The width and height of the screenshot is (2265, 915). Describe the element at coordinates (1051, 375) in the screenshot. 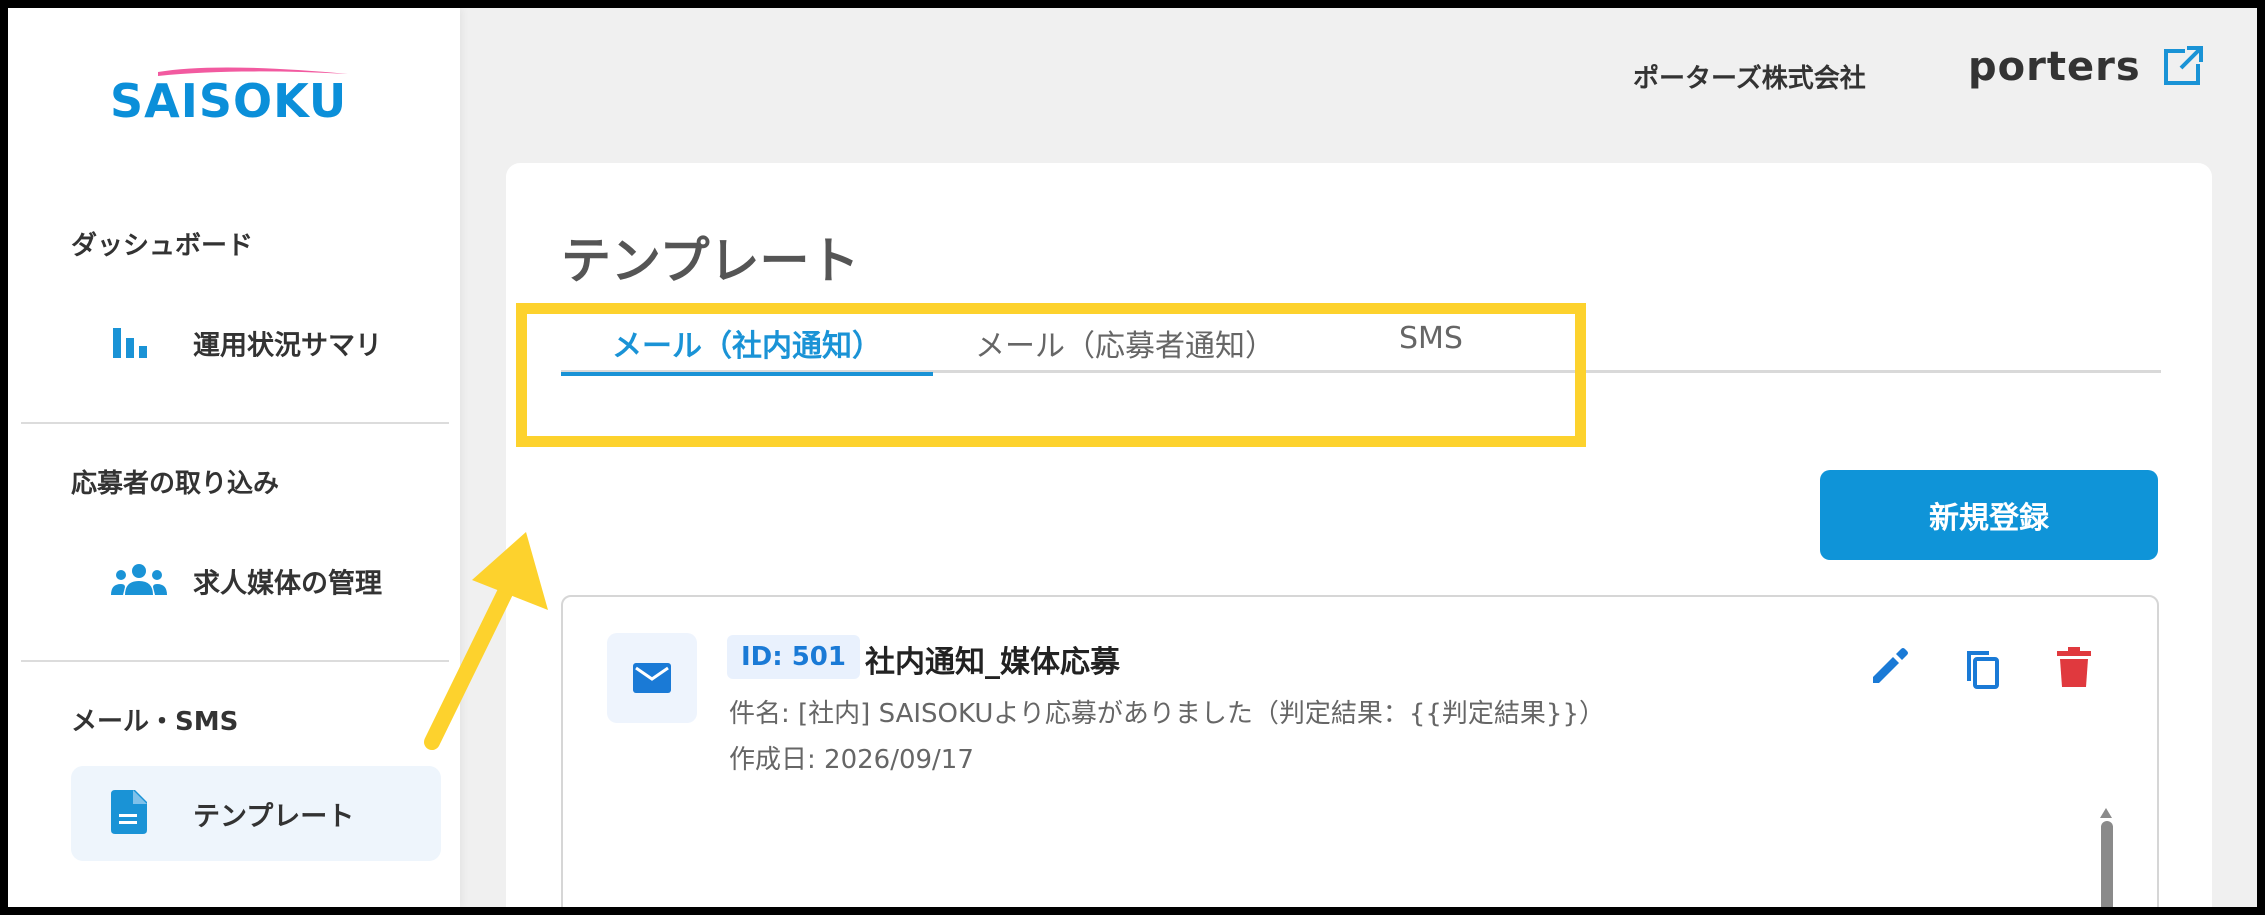

I see `highlight-box` at that location.